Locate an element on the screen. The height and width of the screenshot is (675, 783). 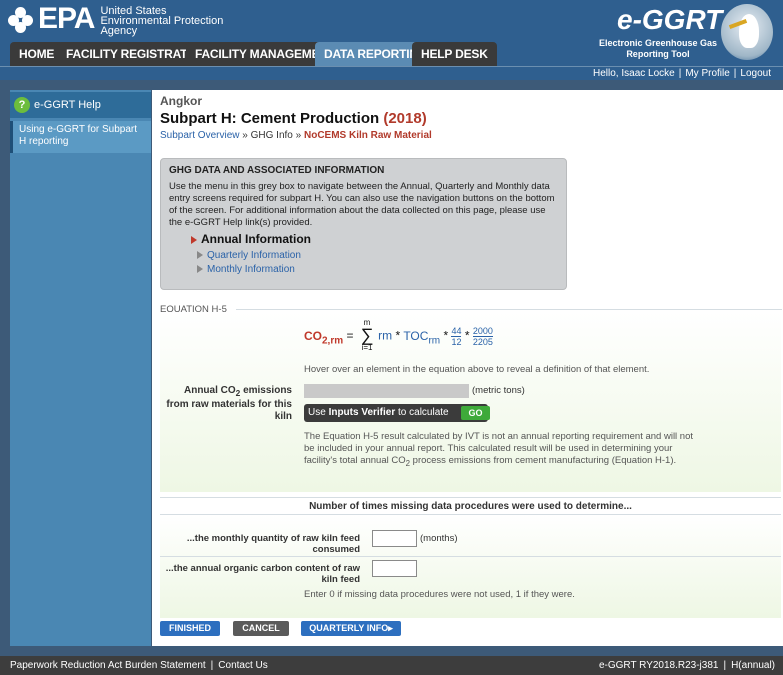
equals-sign: = is located at coordinates (350, 335).